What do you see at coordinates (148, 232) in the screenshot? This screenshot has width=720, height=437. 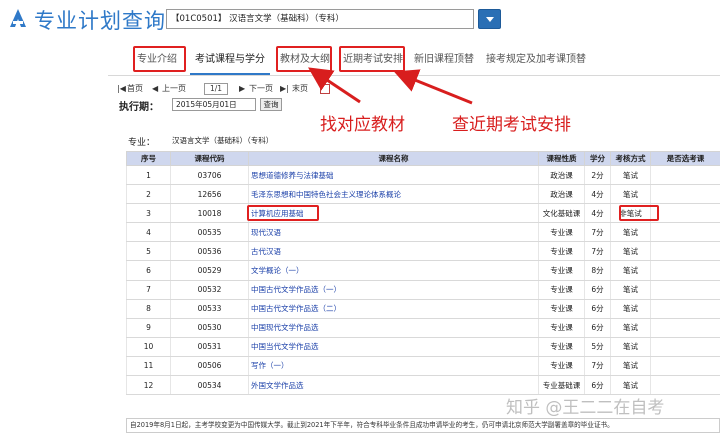 I see `row-number: 4` at bounding box center [148, 232].